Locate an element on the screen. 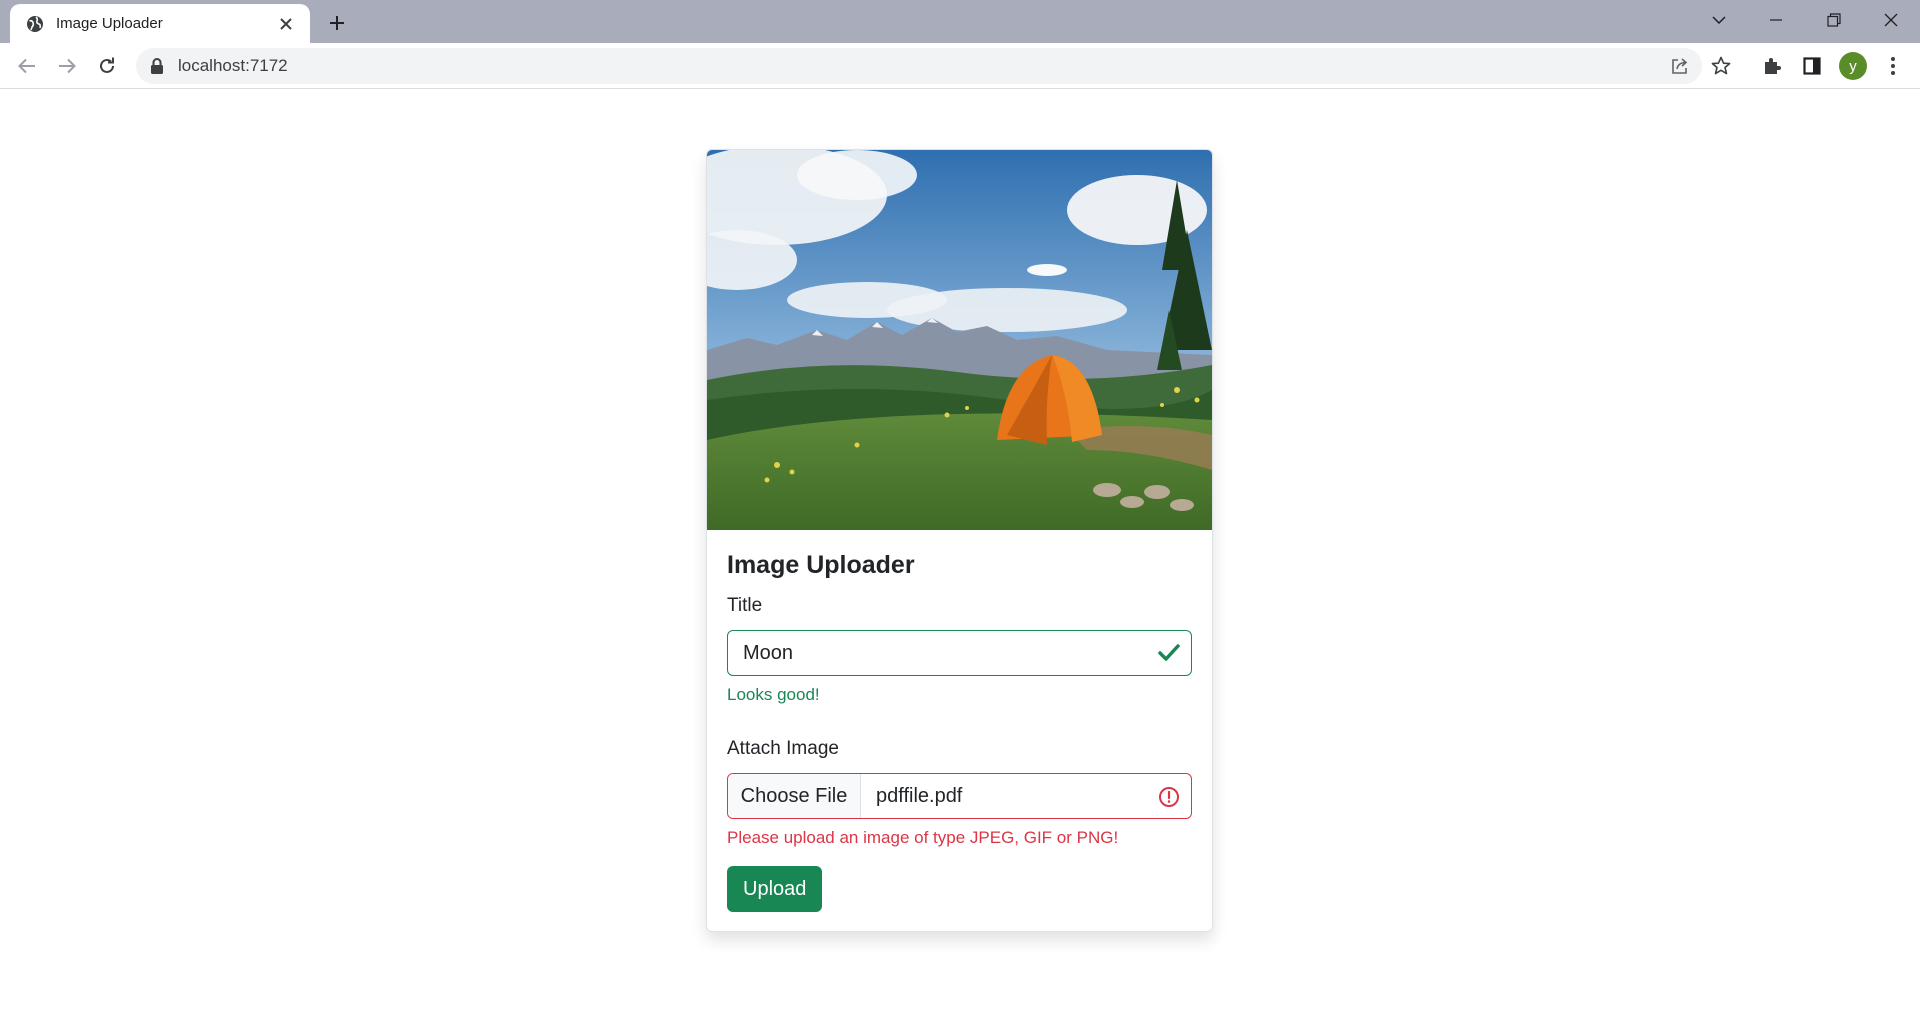 The height and width of the screenshot is (1030, 1920). share-icon is located at coordinates (1680, 66).